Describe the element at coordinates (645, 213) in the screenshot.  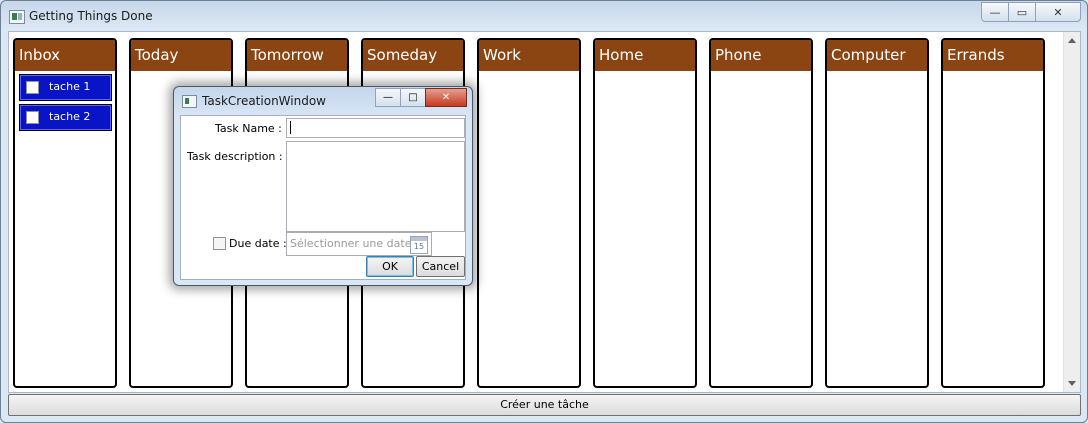
I see `column-home: Home` at that location.